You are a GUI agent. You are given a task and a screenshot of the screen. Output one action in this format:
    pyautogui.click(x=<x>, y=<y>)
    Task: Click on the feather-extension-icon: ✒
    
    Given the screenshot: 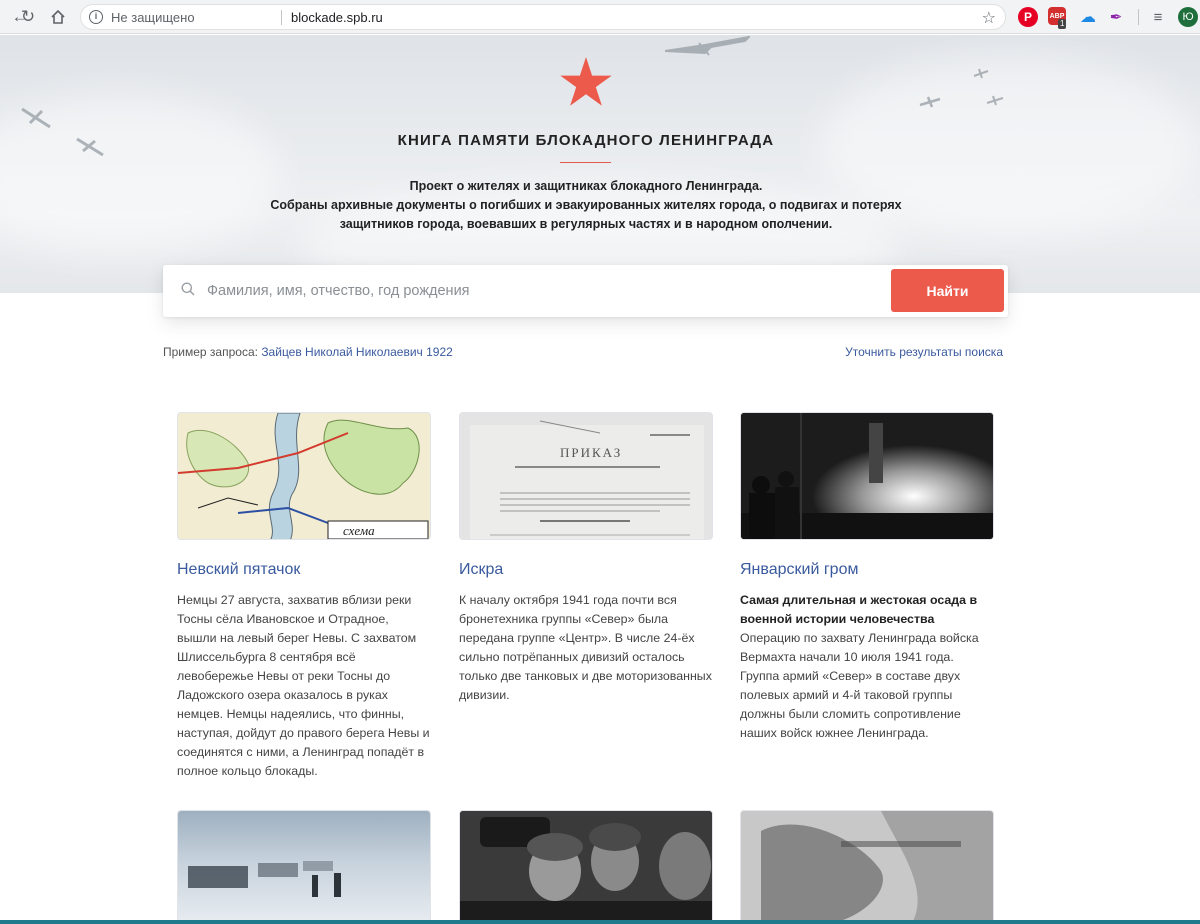 What is the action you would take?
    pyautogui.click(x=1116, y=17)
    